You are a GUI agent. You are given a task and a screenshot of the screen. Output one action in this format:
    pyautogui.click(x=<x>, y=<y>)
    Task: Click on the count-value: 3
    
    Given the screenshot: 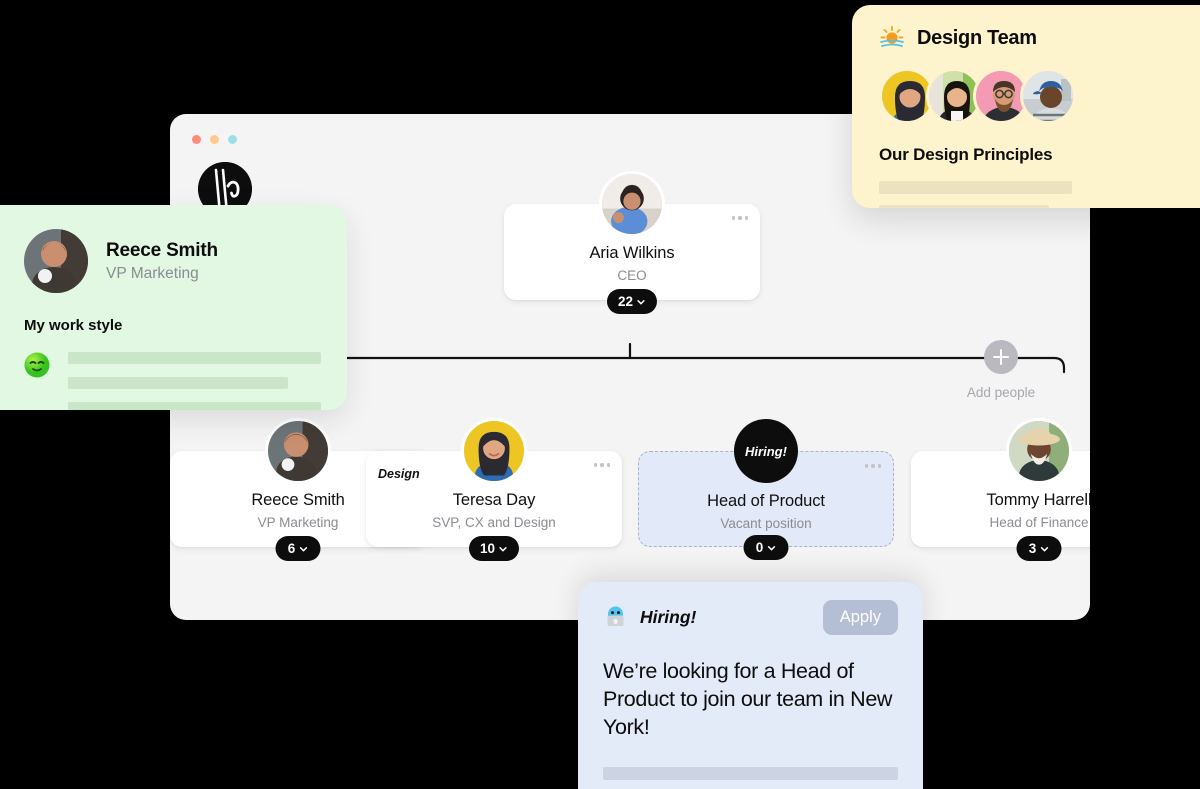 What is the action you would take?
    pyautogui.click(x=1032, y=548)
    